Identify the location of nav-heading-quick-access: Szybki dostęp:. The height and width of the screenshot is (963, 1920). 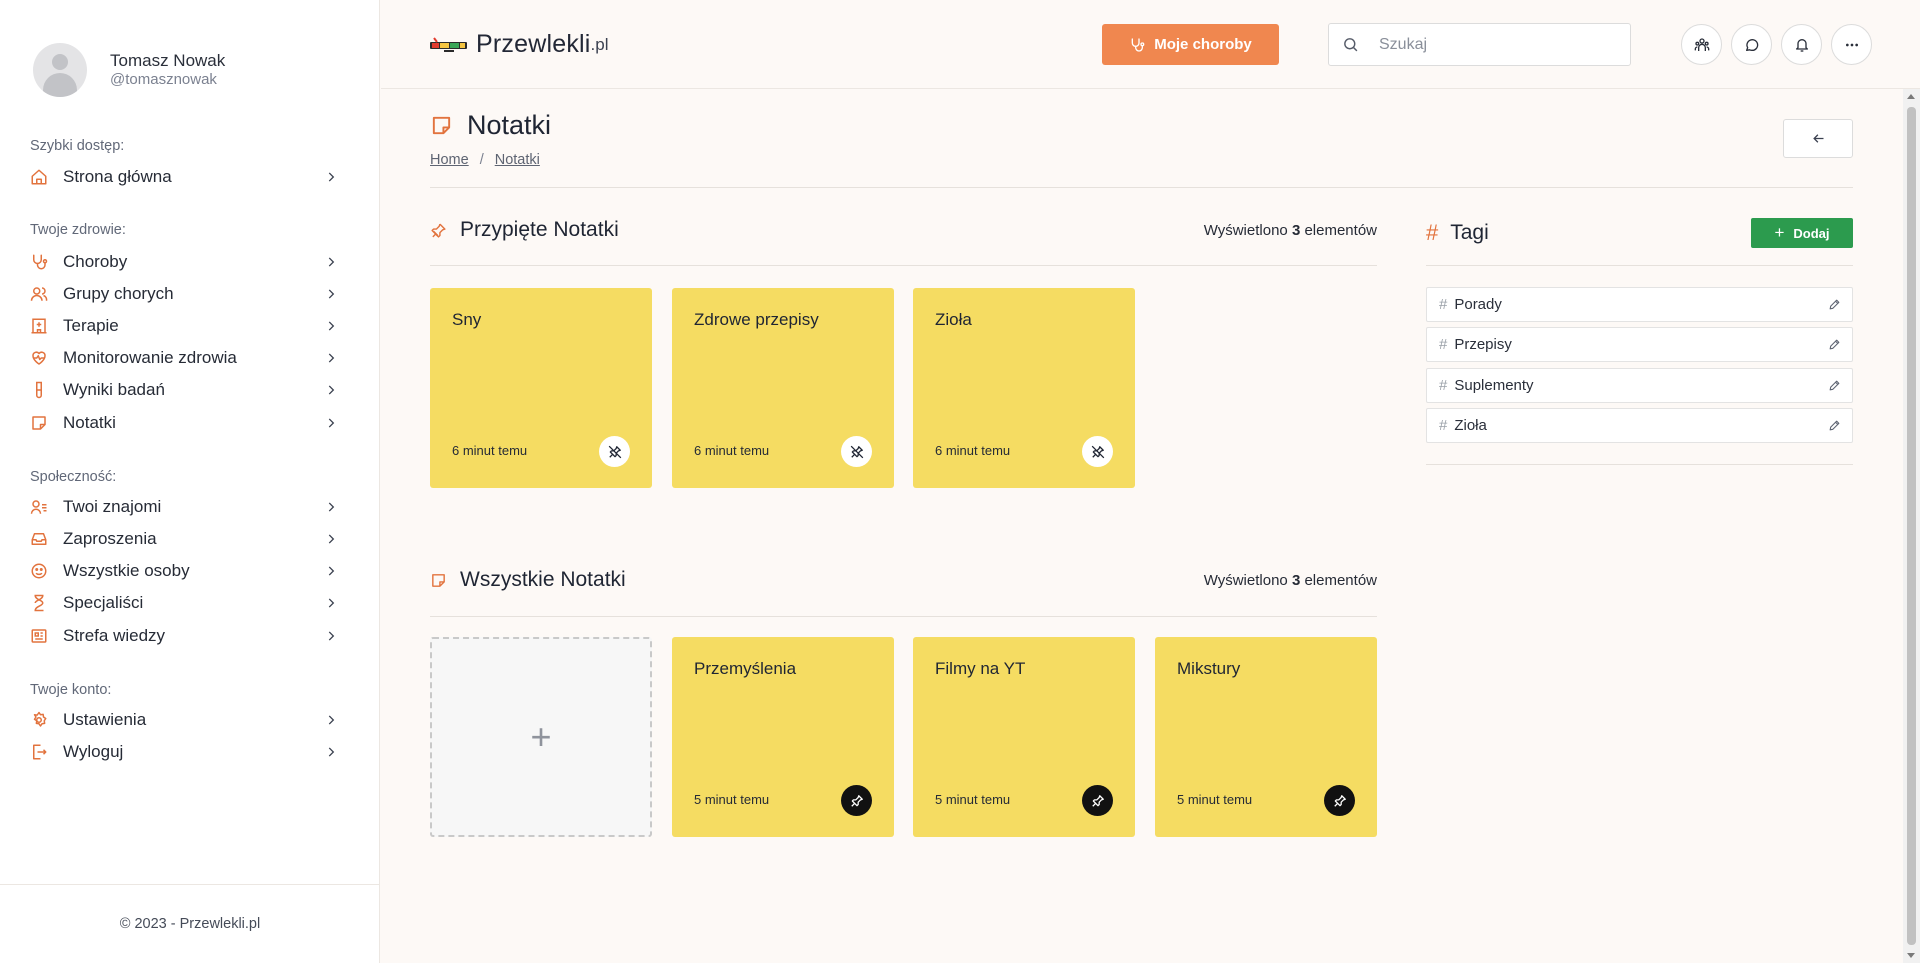
(77, 146).